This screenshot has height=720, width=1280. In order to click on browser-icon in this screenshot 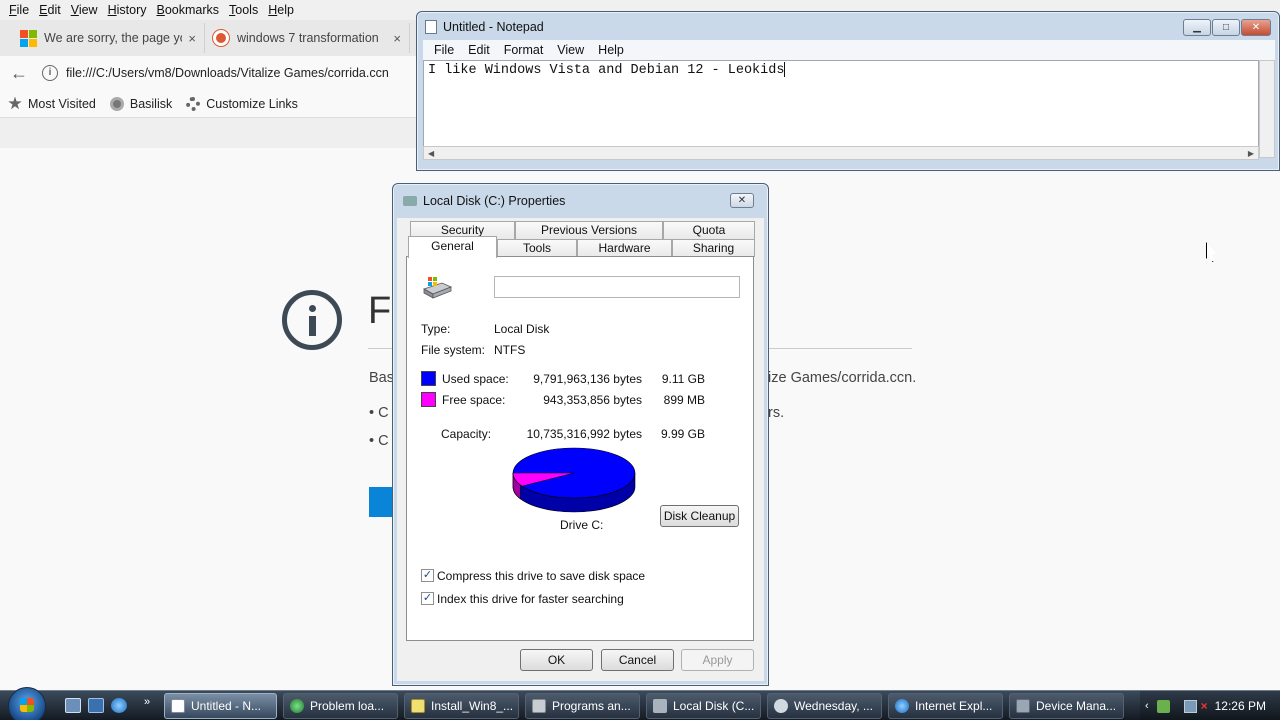, I will do `click(297, 706)`.